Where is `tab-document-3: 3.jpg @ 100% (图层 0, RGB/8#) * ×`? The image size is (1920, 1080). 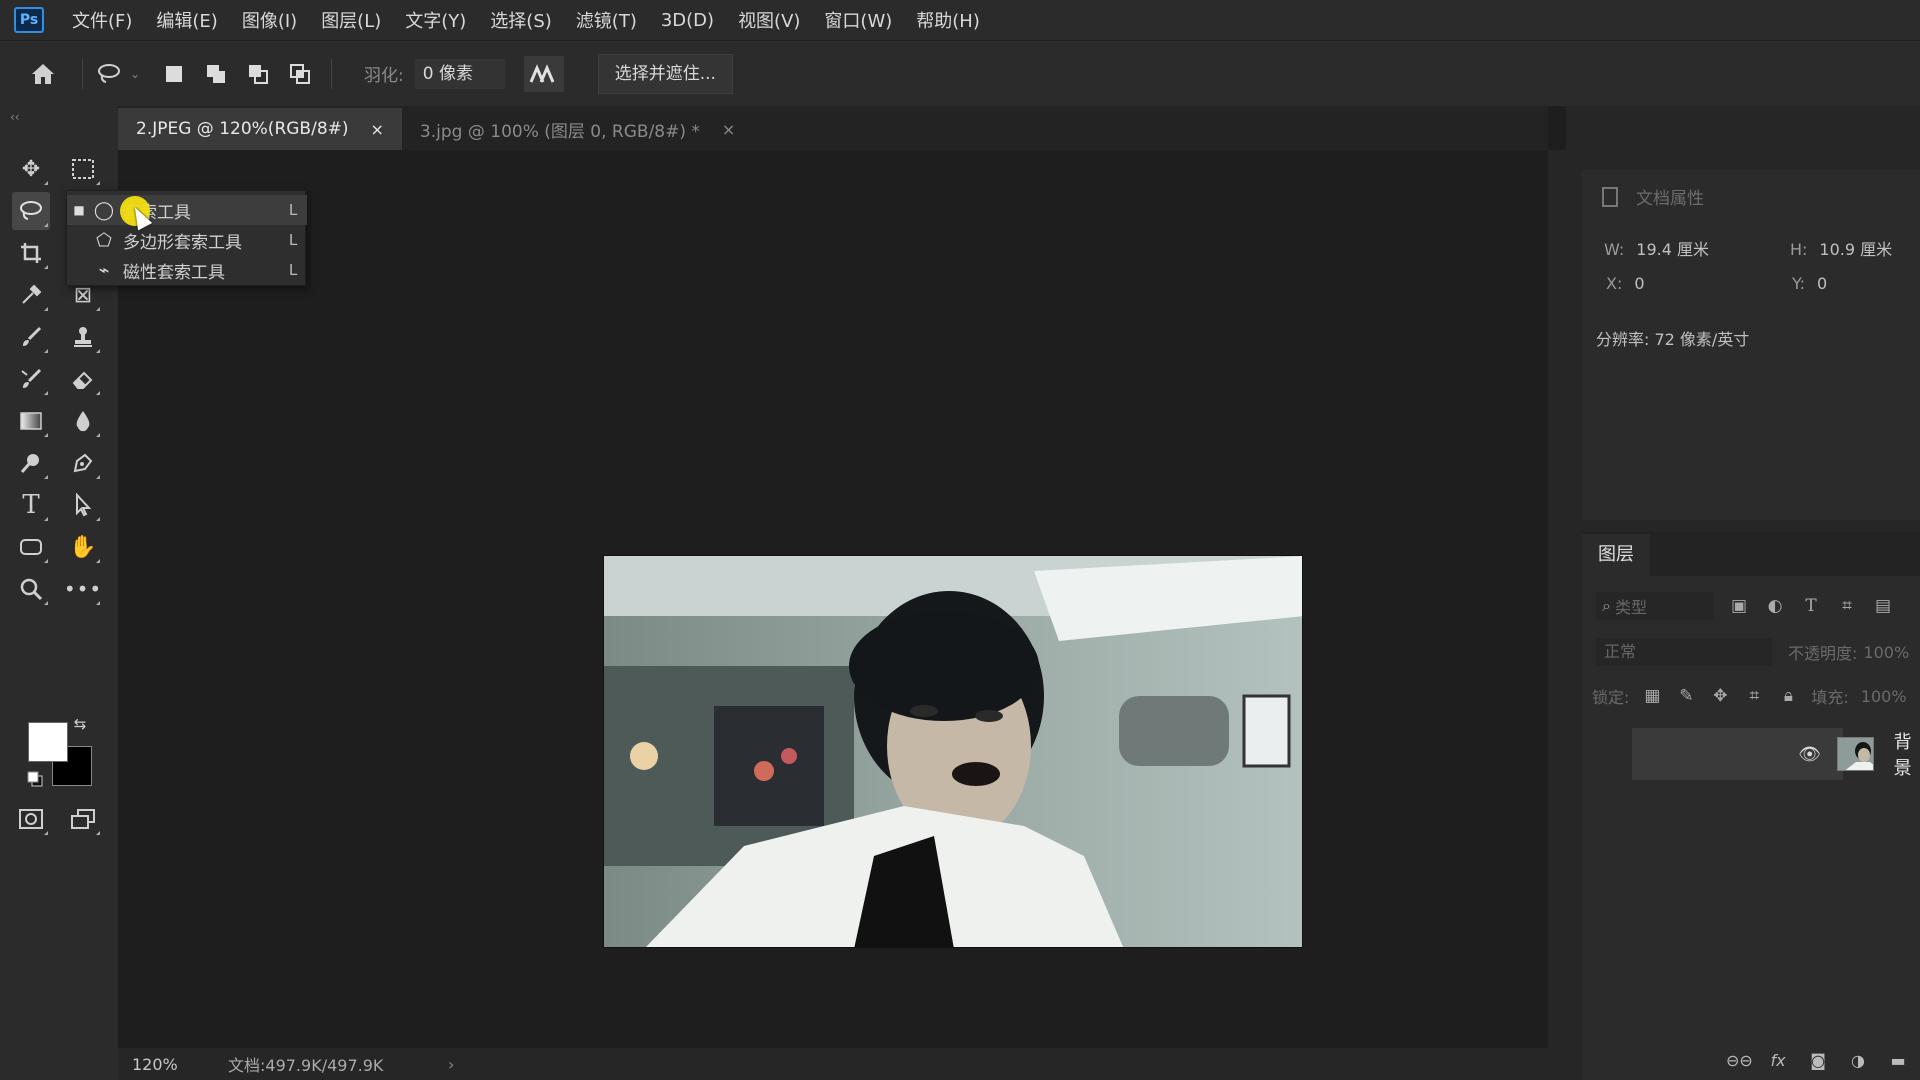
tab-document-3: 3.jpg @ 100% (图层 0, RGB/8#) * × is located at coordinates (577, 129).